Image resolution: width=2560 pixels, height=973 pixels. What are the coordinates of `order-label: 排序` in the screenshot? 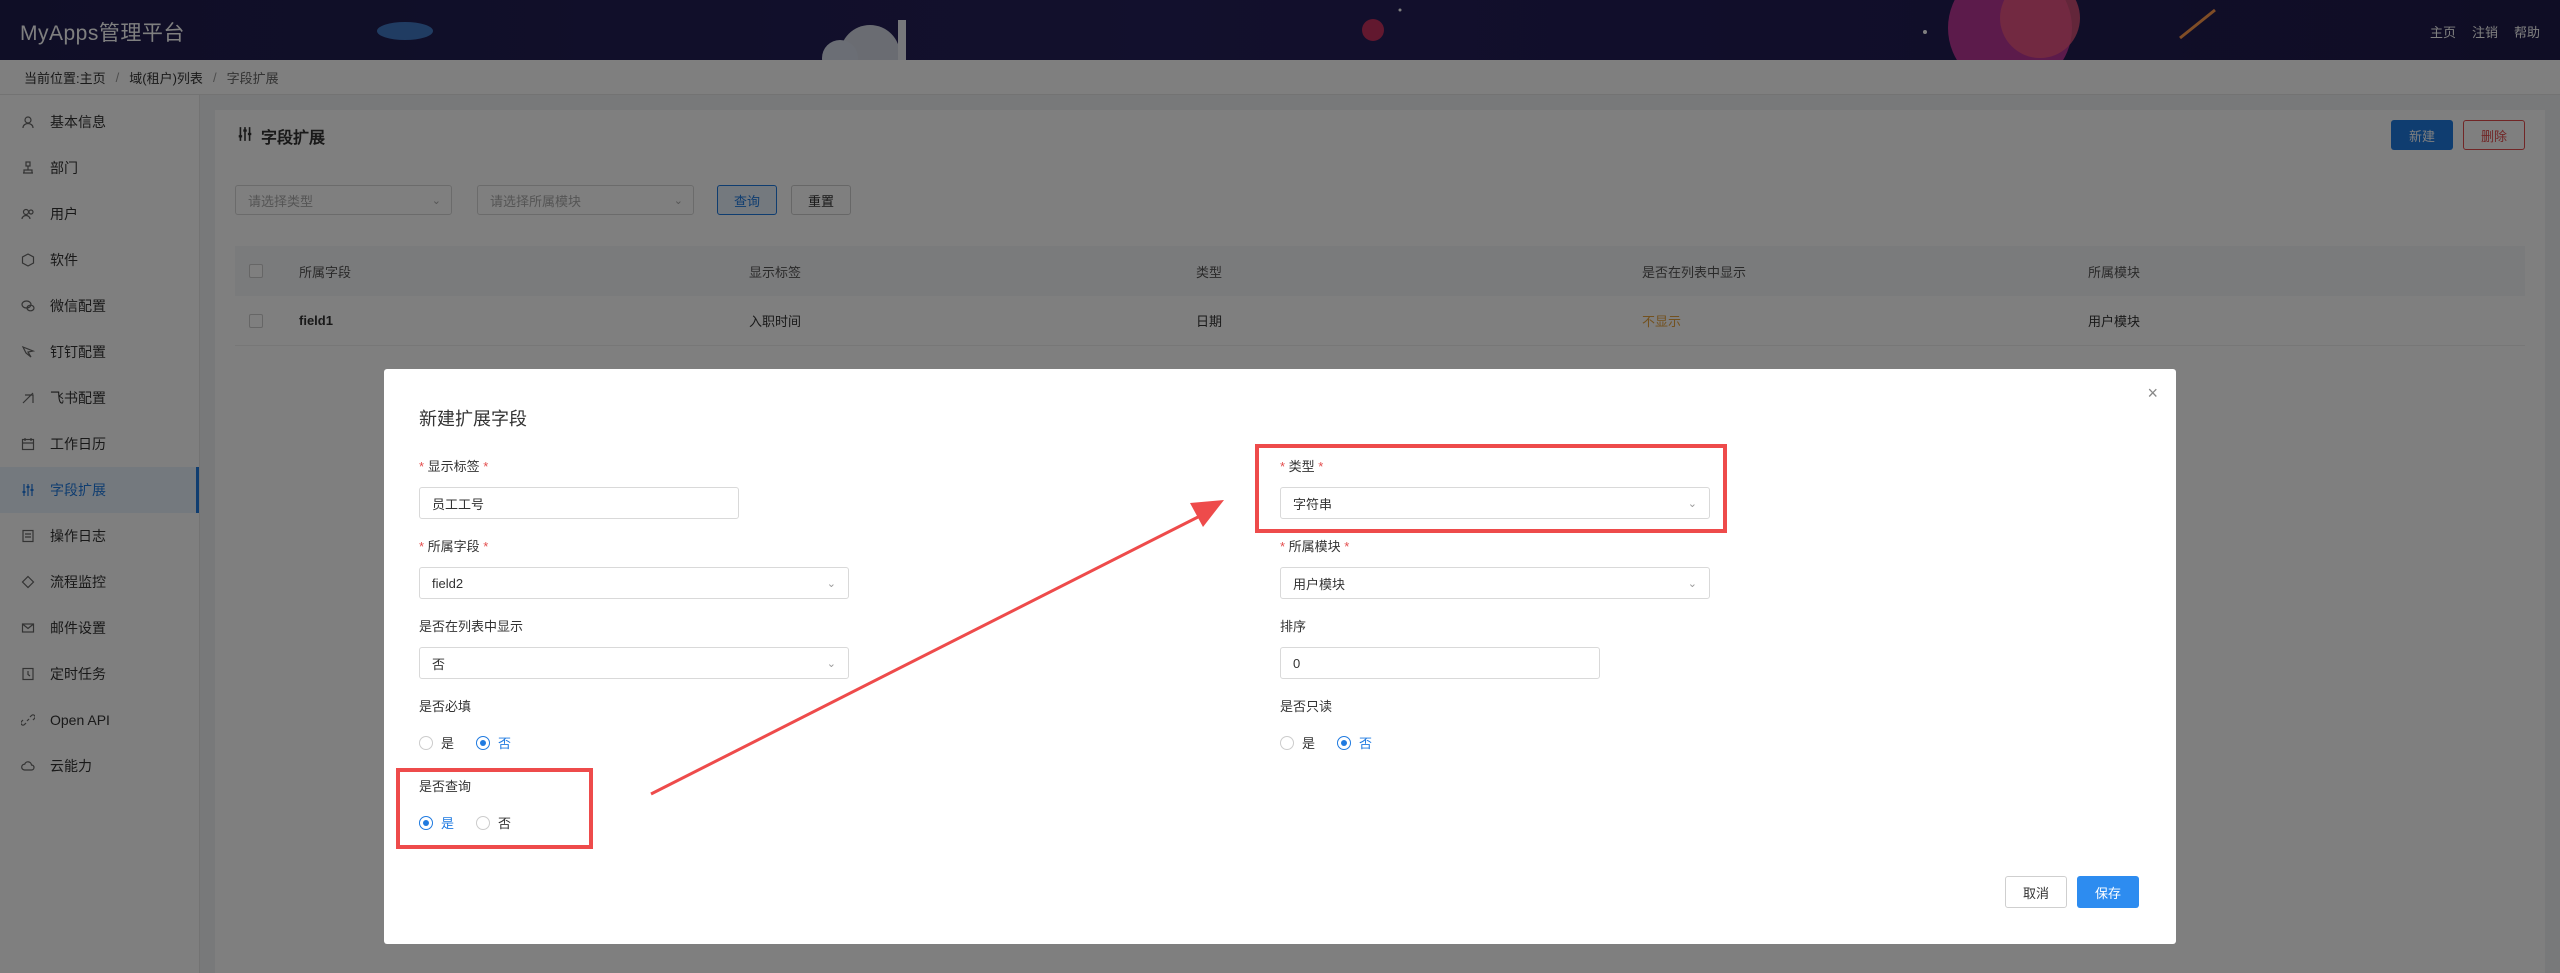 It's located at (1293, 626).